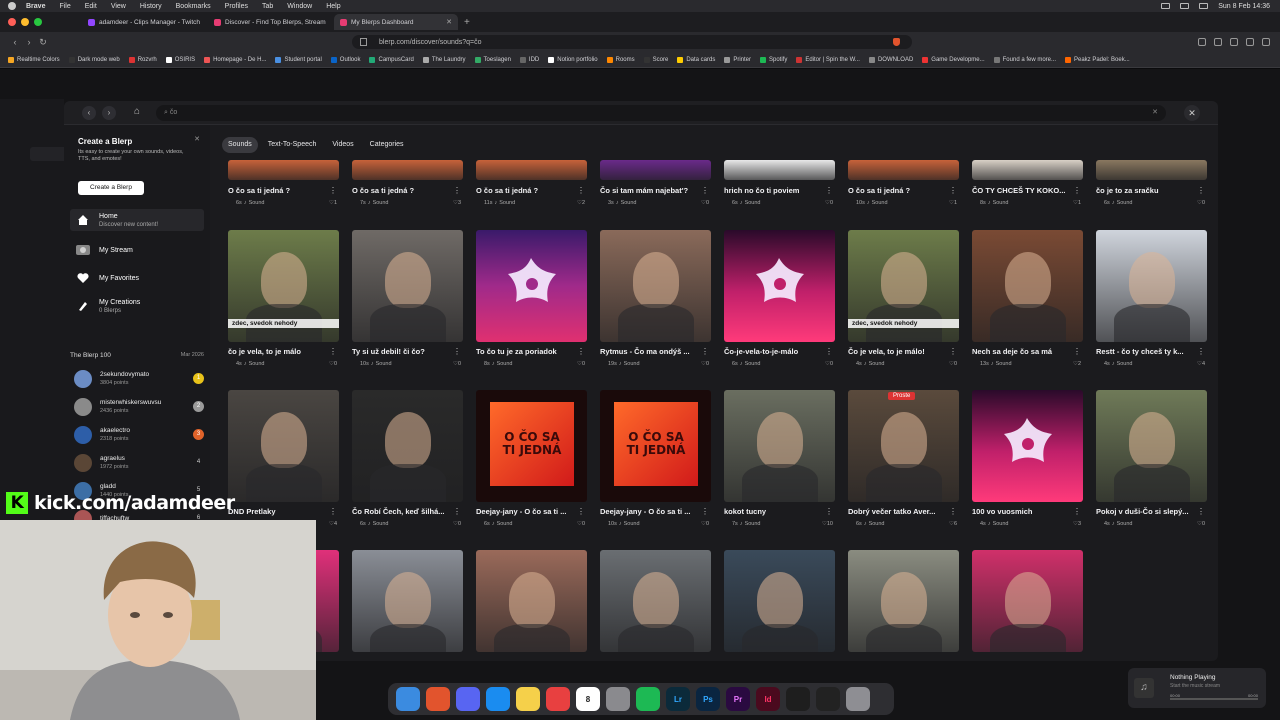  What do you see at coordinates (632, 42) in the screenshot?
I see `url-bar: blerp.com/discover/sounds?q=čo` at bounding box center [632, 42].